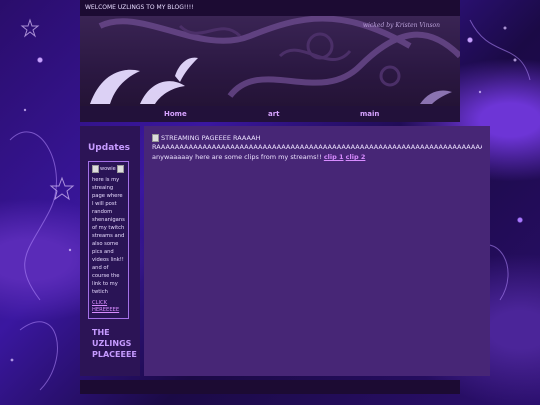  Describe the element at coordinates (356, 157) in the screenshot. I see `clip-2-link: clip 2` at that location.